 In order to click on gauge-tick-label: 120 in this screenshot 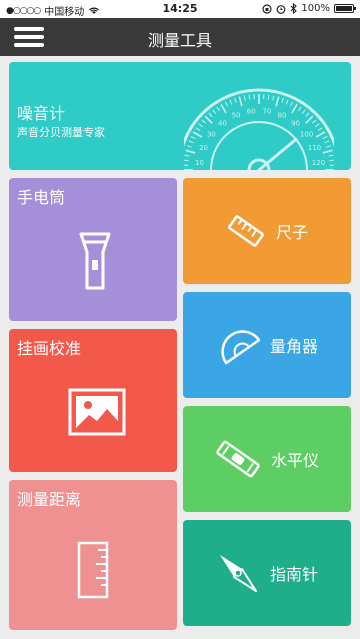, I will do `click(318, 163)`.